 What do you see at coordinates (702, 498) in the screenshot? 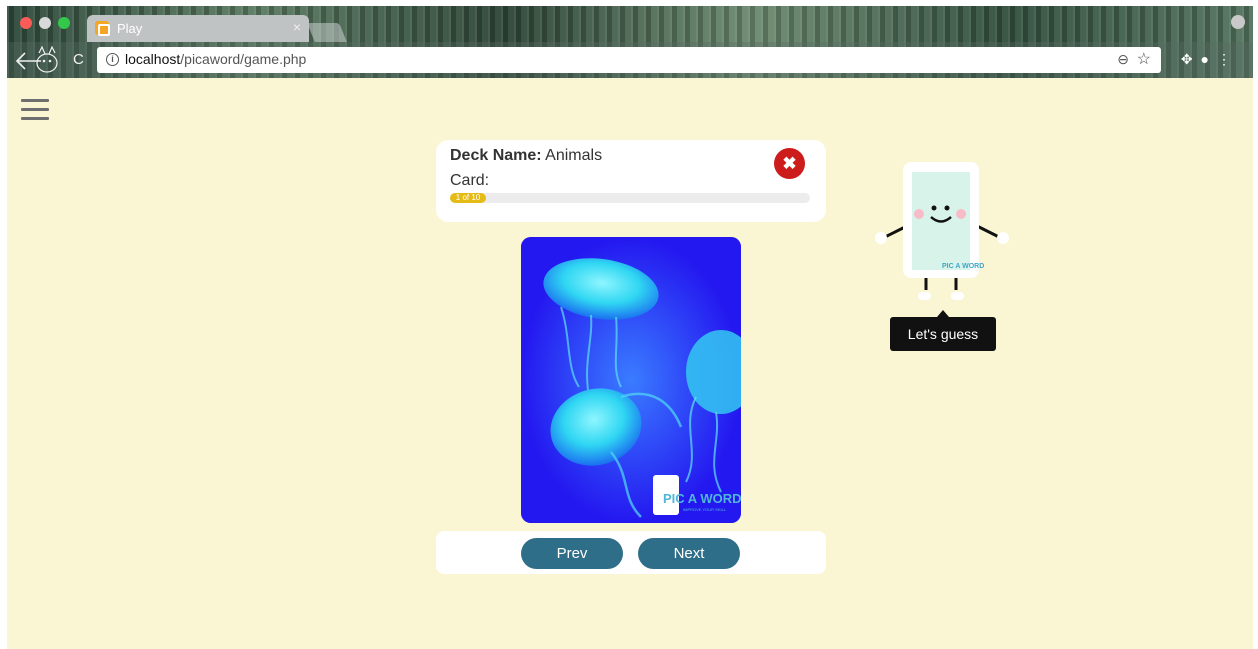
I see `card-brand-text: PIC A WORD` at bounding box center [702, 498].